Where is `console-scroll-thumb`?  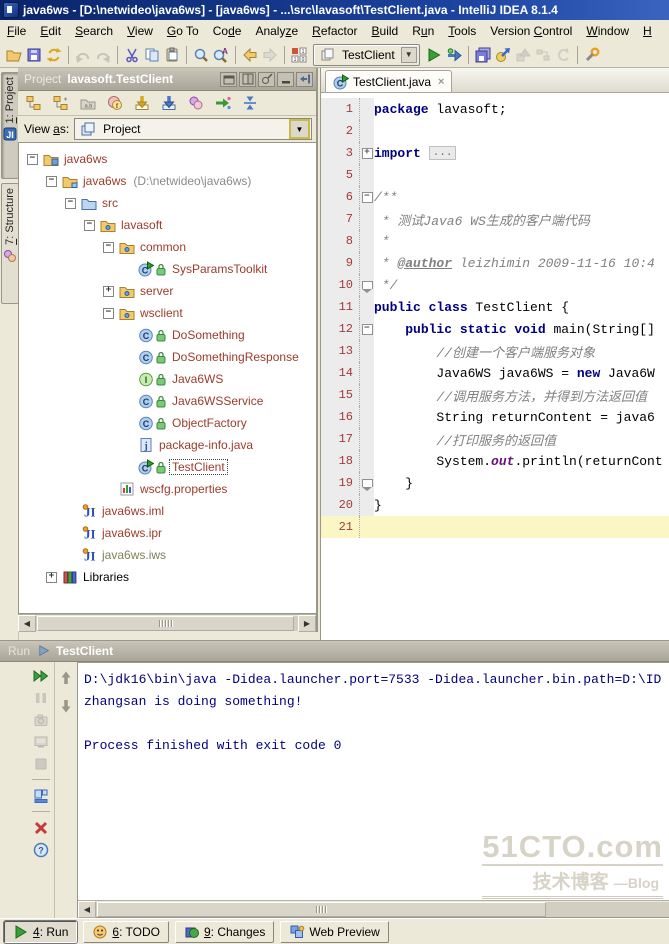 console-scroll-thumb is located at coordinates (321, 909).